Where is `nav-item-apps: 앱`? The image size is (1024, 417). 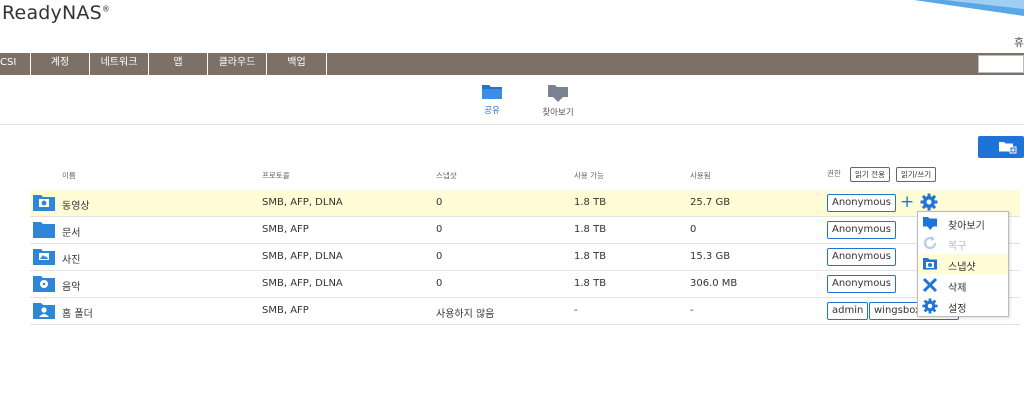 nav-item-apps: 앱 is located at coordinates (178, 64).